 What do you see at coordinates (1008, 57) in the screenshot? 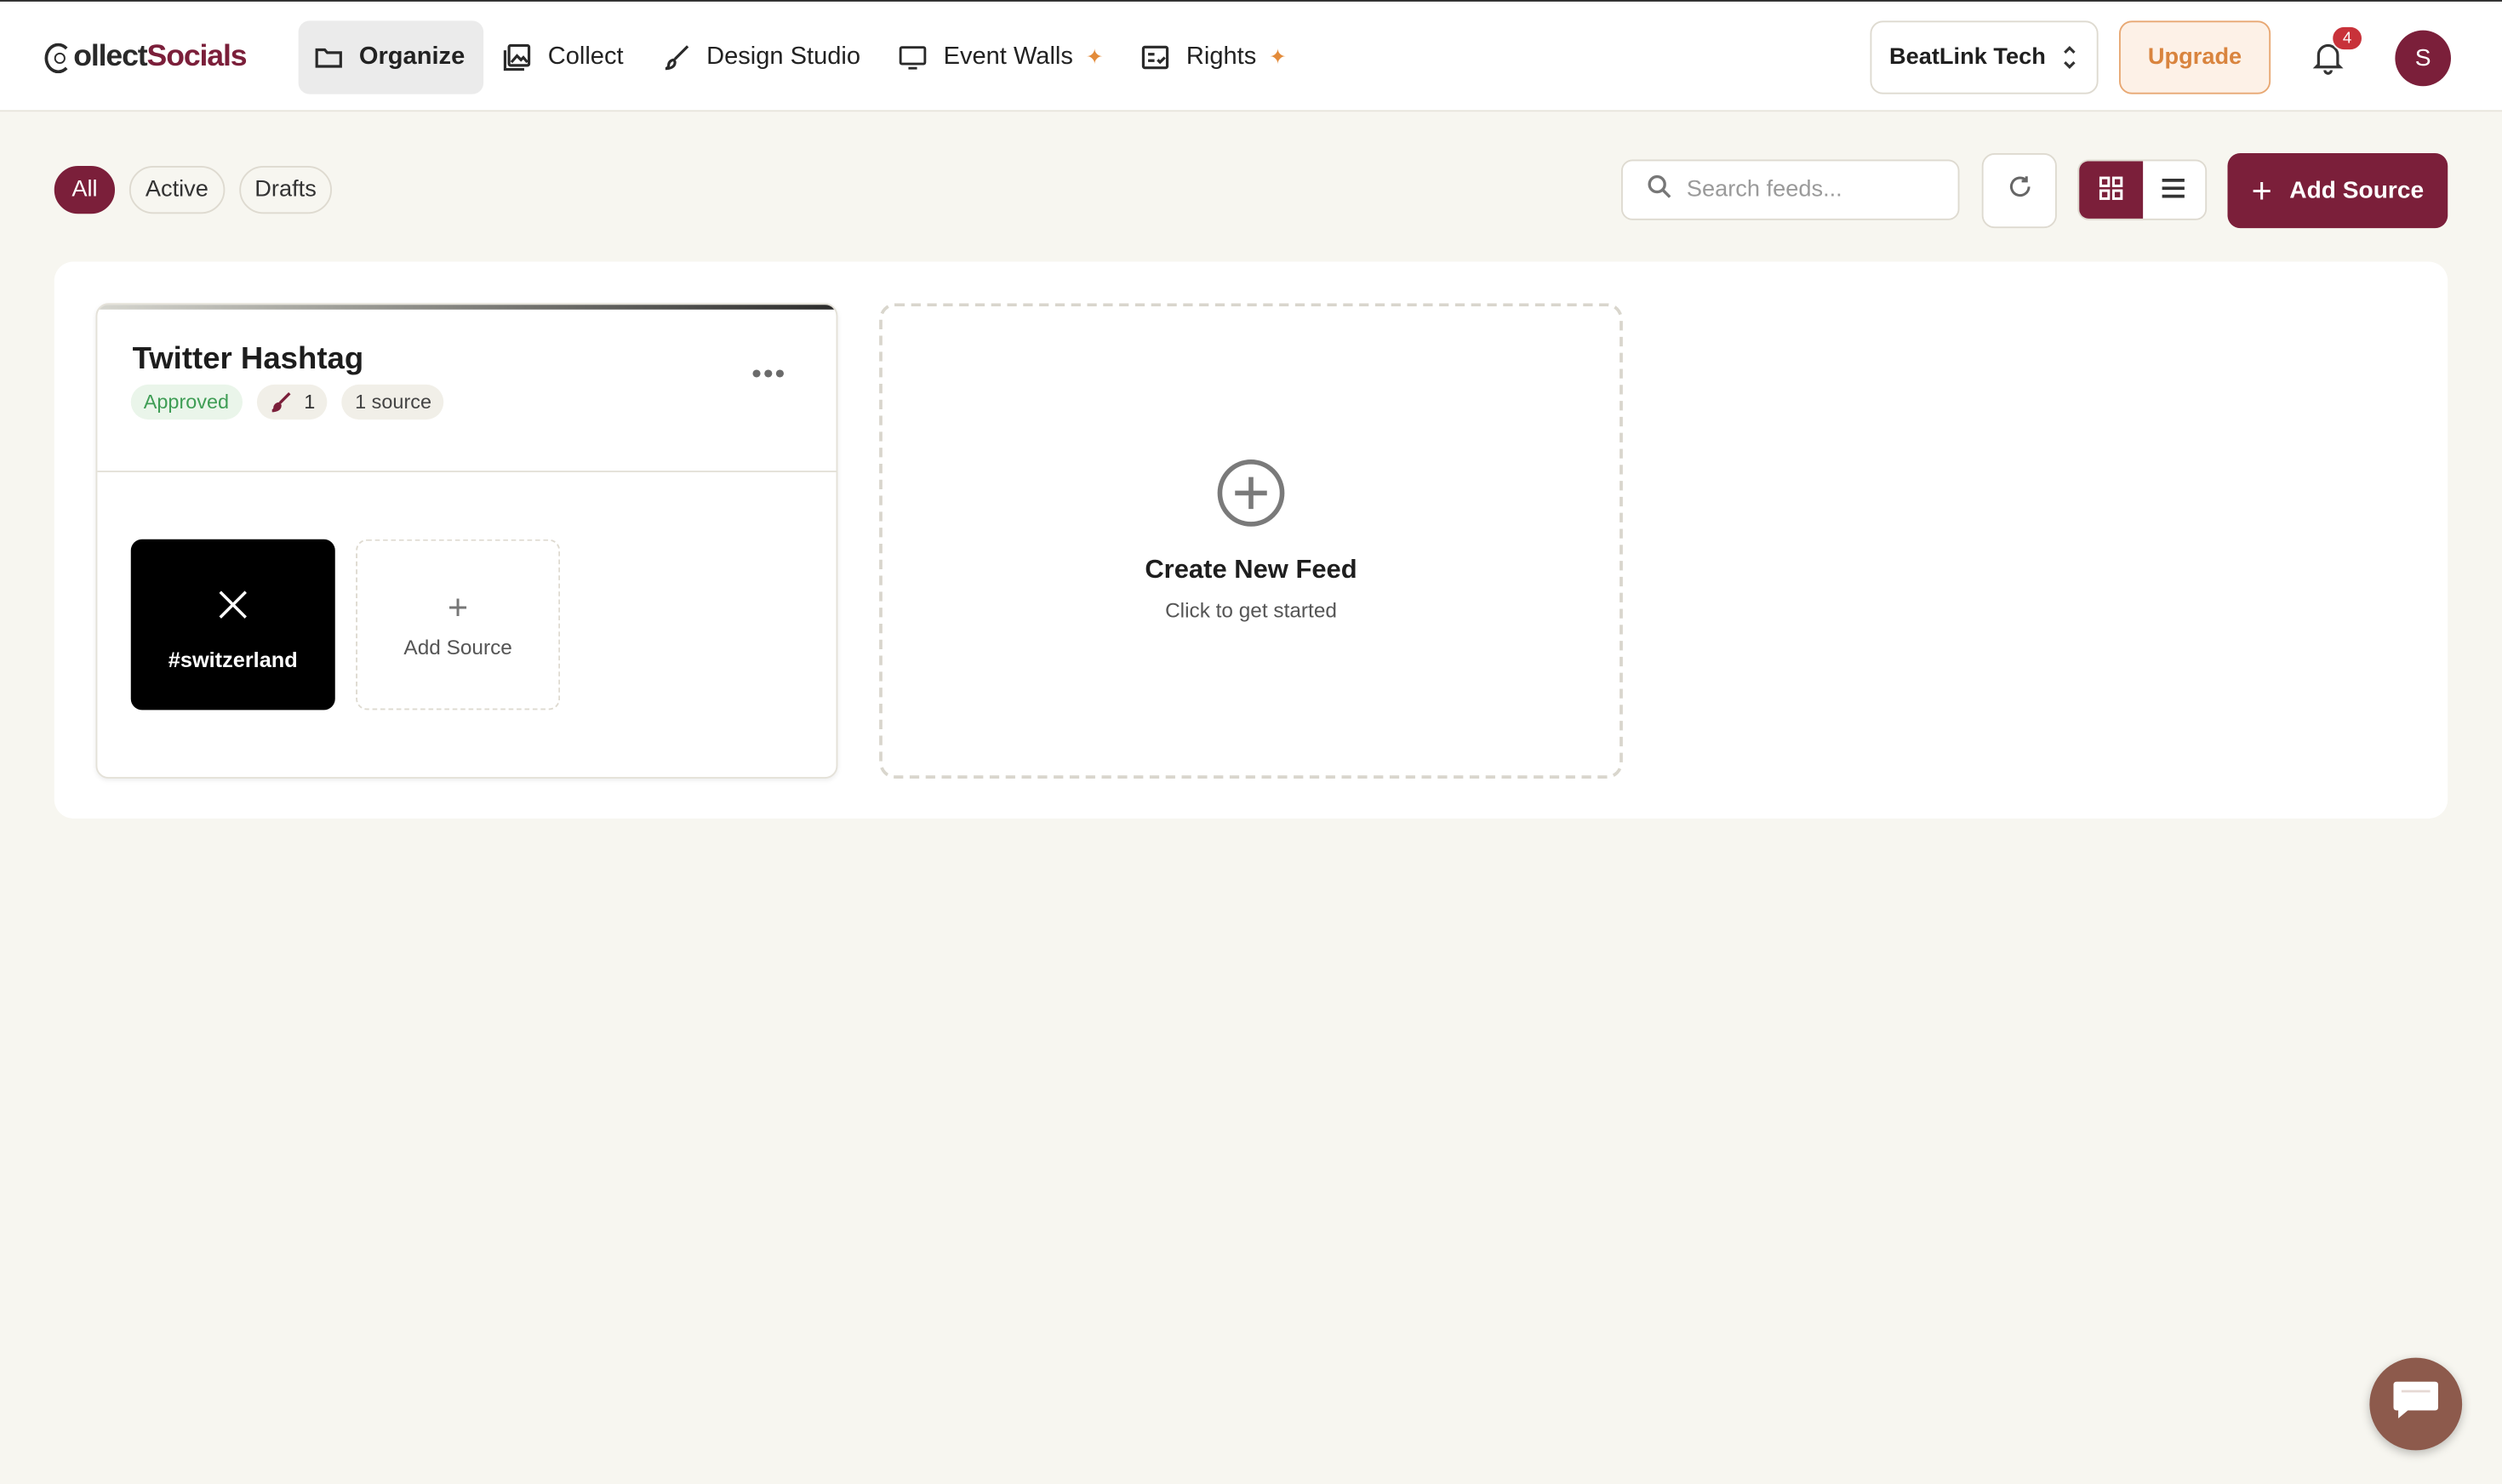
I see `nav-label: Event Walls` at bounding box center [1008, 57].